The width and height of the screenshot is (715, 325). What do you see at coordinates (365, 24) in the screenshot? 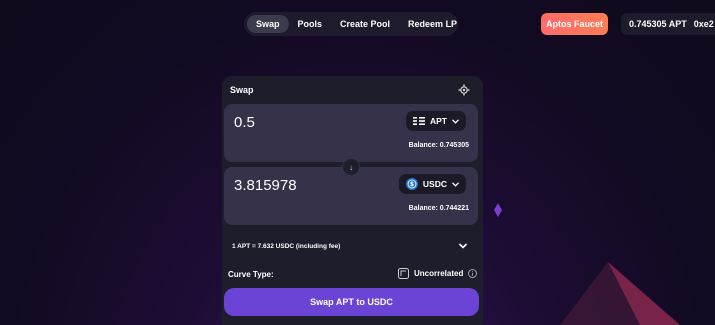
I see `nav-create-pool: Create Pool` at bounding box center [365, 24].